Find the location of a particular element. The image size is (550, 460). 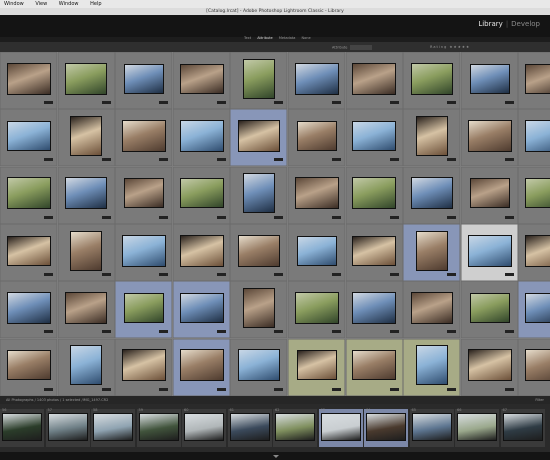

menu-window-2: Window is located at coordinates (69, 4).